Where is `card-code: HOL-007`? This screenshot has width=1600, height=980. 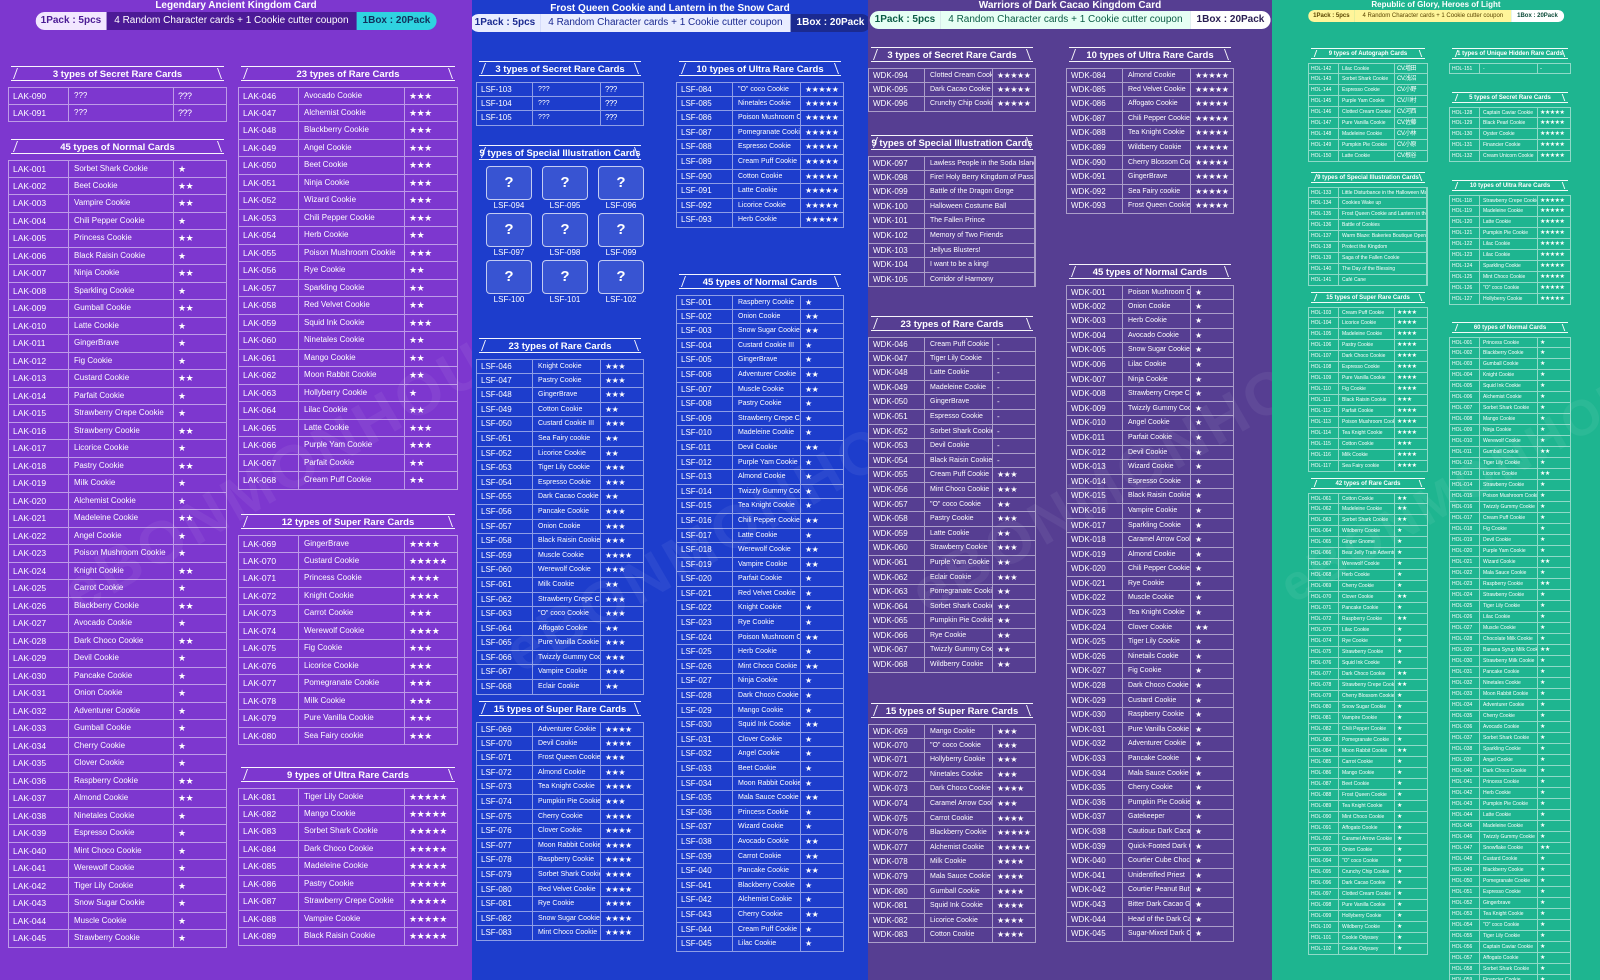
card-code: HOL-007 is located at coordinates (1465, 408).